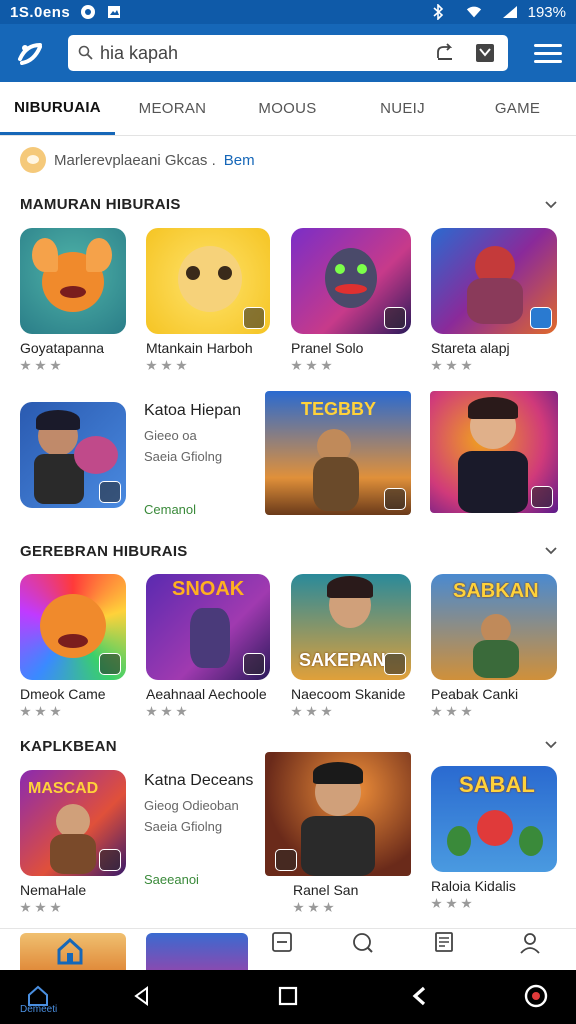 The image size is (576, 1024). I want to click on bluetooth-icon, so click(438, 12).